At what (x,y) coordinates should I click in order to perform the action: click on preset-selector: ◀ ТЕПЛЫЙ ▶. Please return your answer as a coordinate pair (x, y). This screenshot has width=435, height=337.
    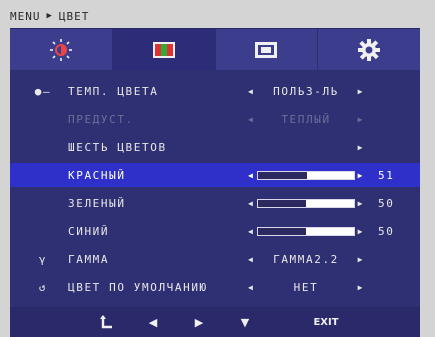
    Looking at the image, I should click on (306, 119).